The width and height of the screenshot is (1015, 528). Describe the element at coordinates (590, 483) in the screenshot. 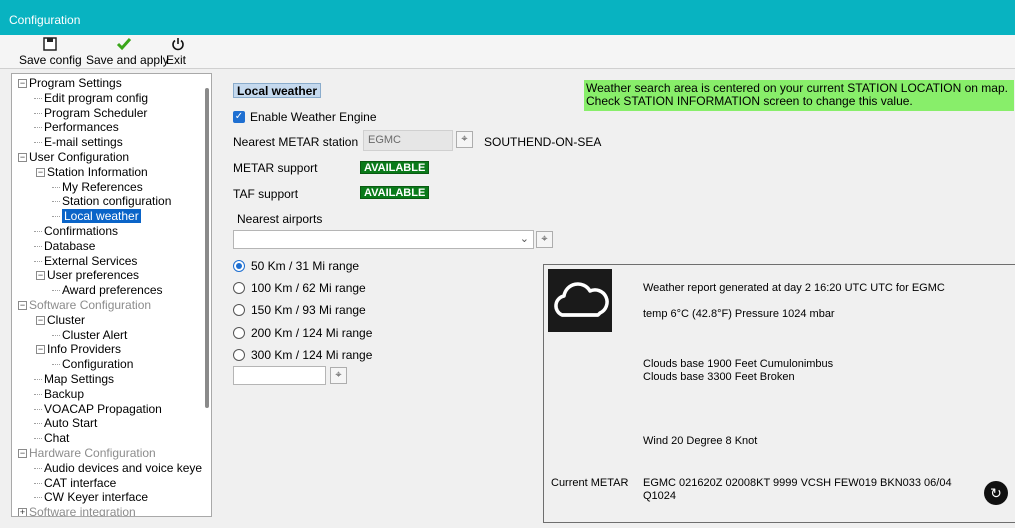

I see `current-metar-label: Current METAR` at that location.